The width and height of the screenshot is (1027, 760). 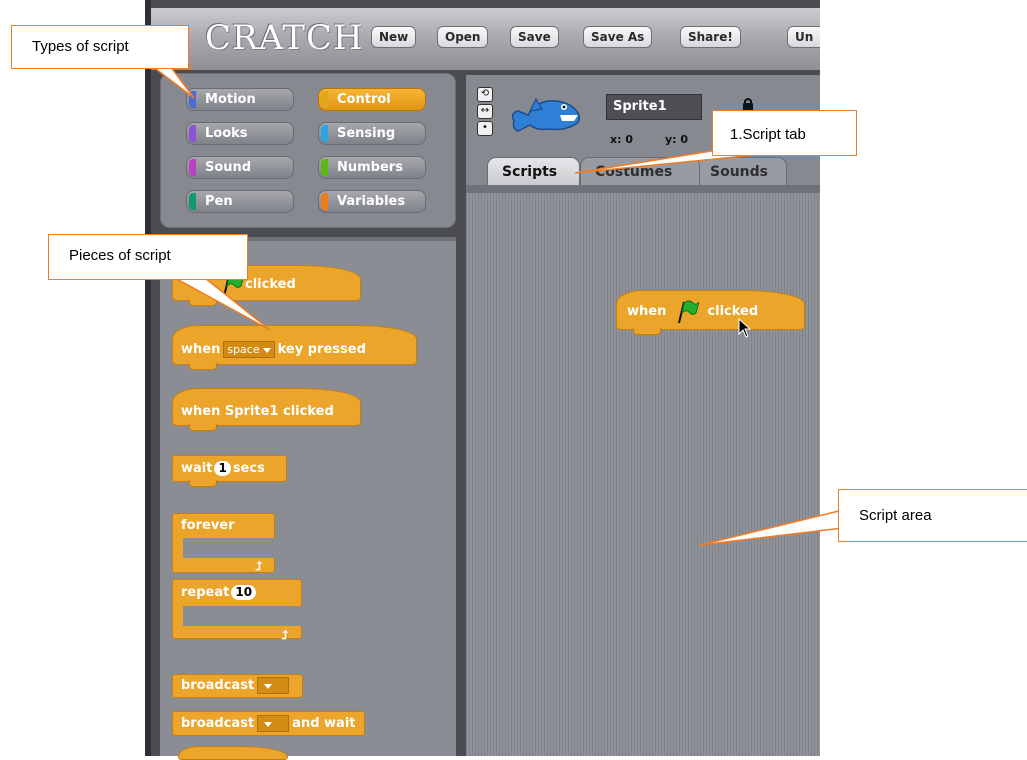 I want to click on callout-types-of-script: Types of script, so click(x=100, y=47).